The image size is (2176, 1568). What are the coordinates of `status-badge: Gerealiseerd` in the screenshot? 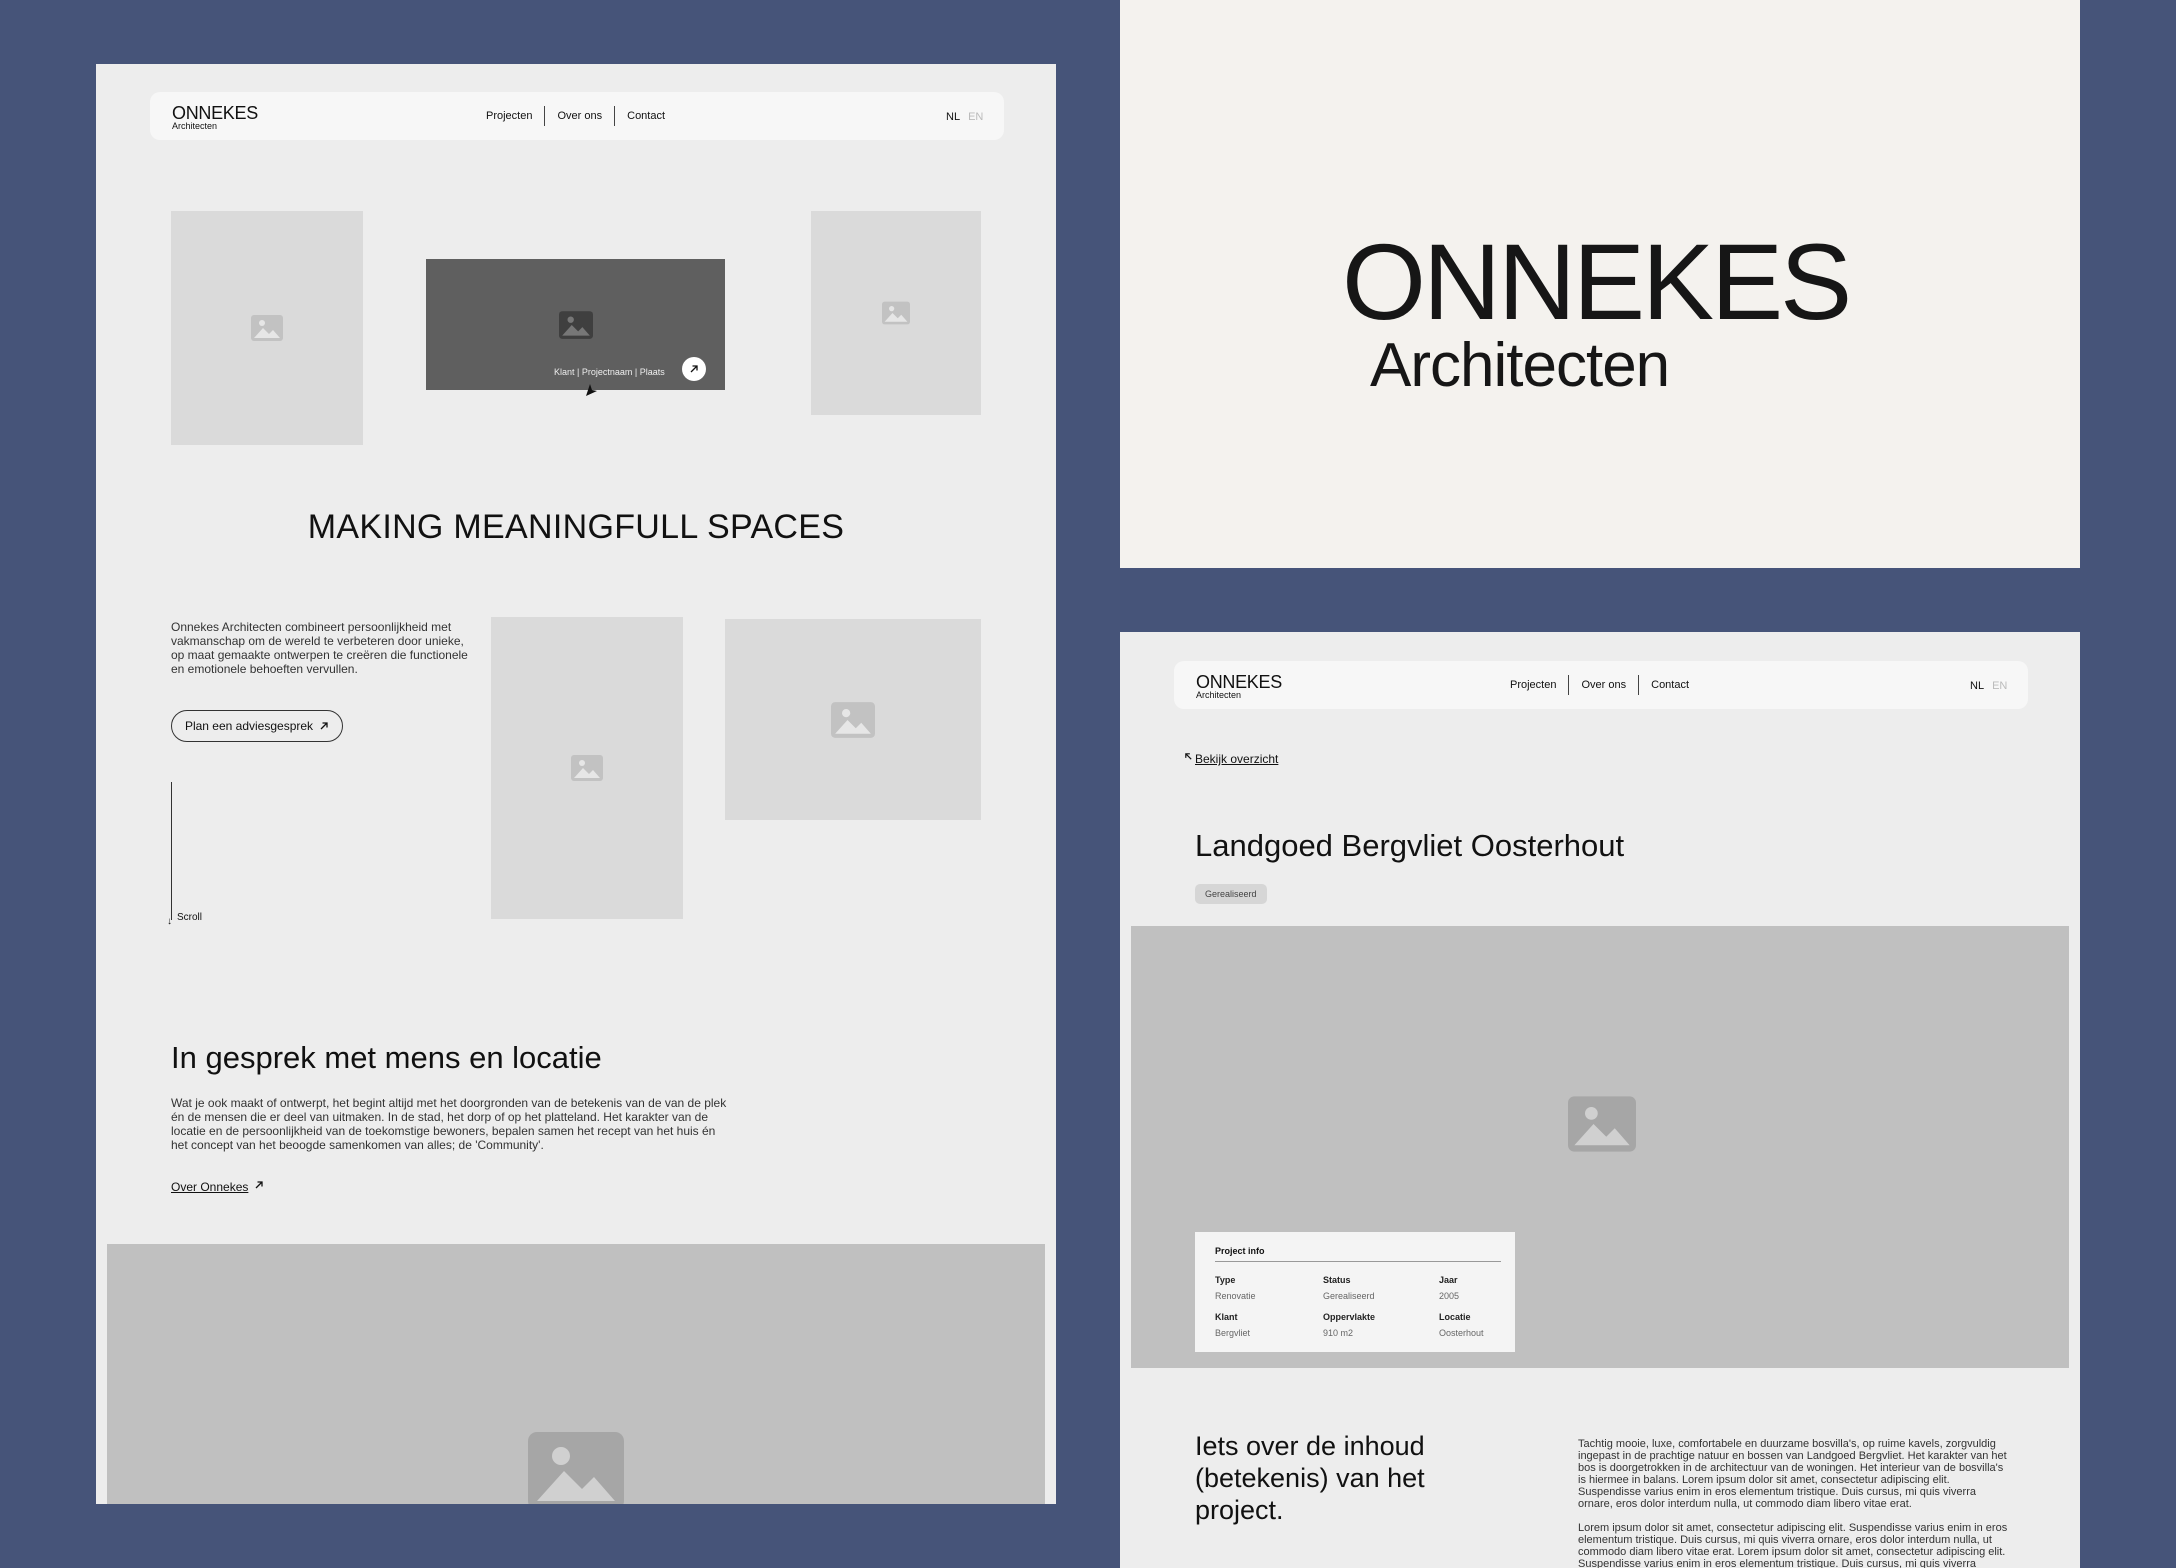 It's located at (1231, 894).